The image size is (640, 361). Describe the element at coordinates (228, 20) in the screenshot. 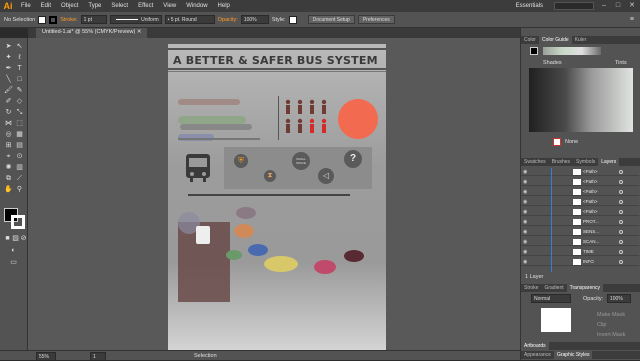

I see `opacity-label: Opacity:` at that location.